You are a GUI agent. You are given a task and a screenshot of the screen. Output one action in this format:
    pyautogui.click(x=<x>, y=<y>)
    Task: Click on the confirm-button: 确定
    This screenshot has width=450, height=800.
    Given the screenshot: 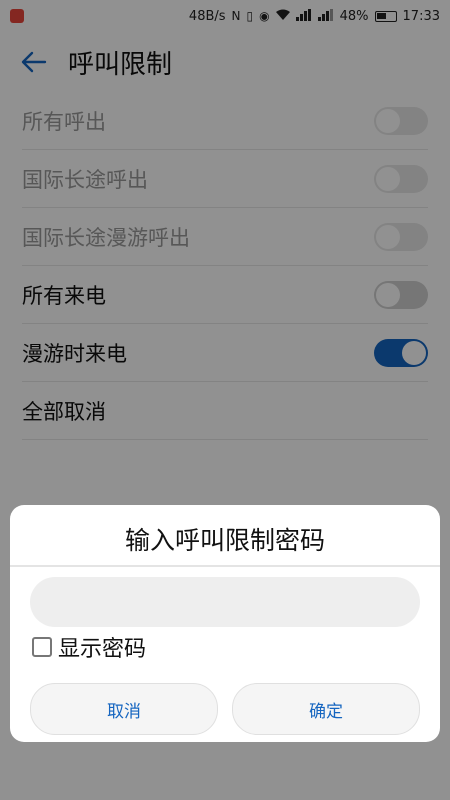 What is the action you would take?
    pyautogui.click(x=326, y=709)
    